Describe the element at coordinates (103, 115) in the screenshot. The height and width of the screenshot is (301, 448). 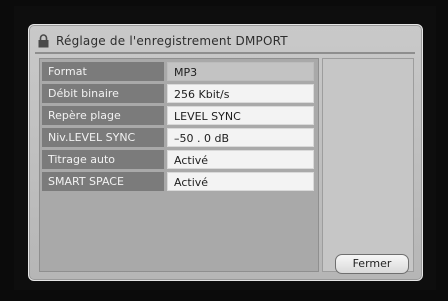
I see `setting-label: Repère plage` at that location.